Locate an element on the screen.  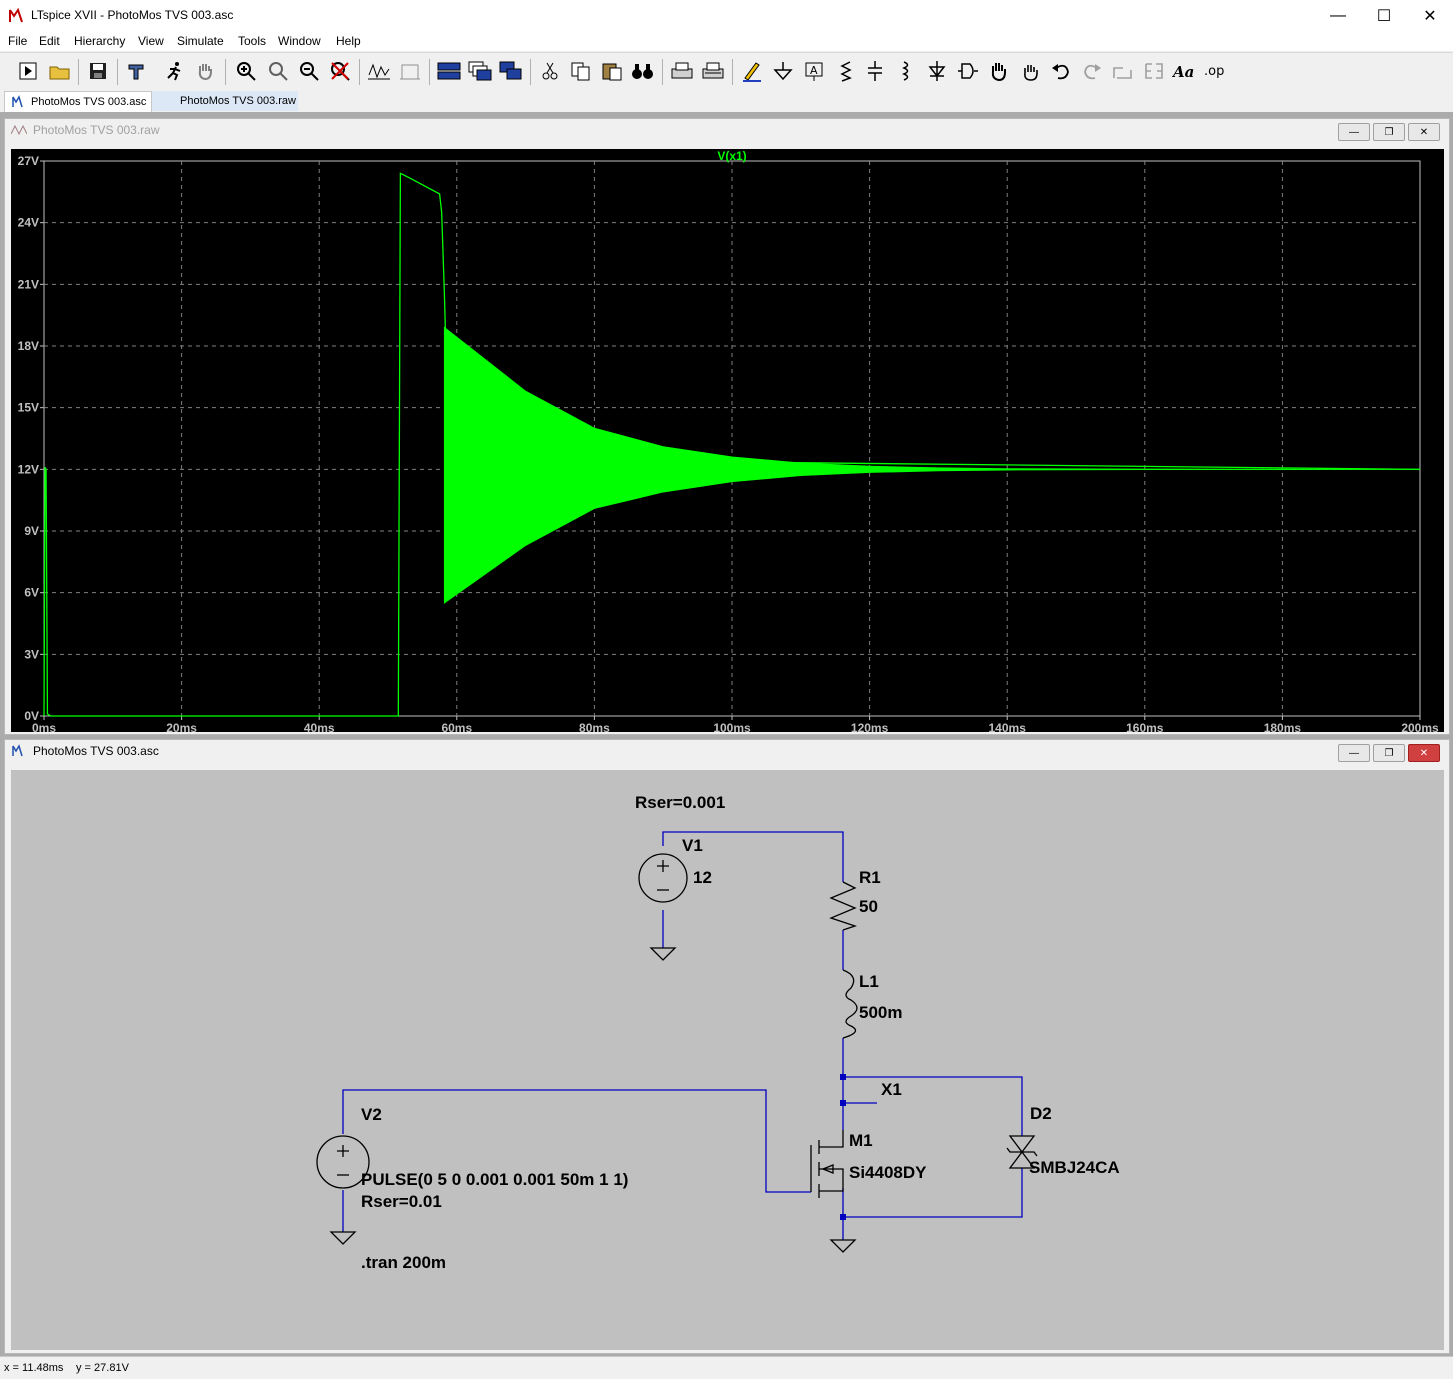
capacitor-button is located at coordinates (875, 71).